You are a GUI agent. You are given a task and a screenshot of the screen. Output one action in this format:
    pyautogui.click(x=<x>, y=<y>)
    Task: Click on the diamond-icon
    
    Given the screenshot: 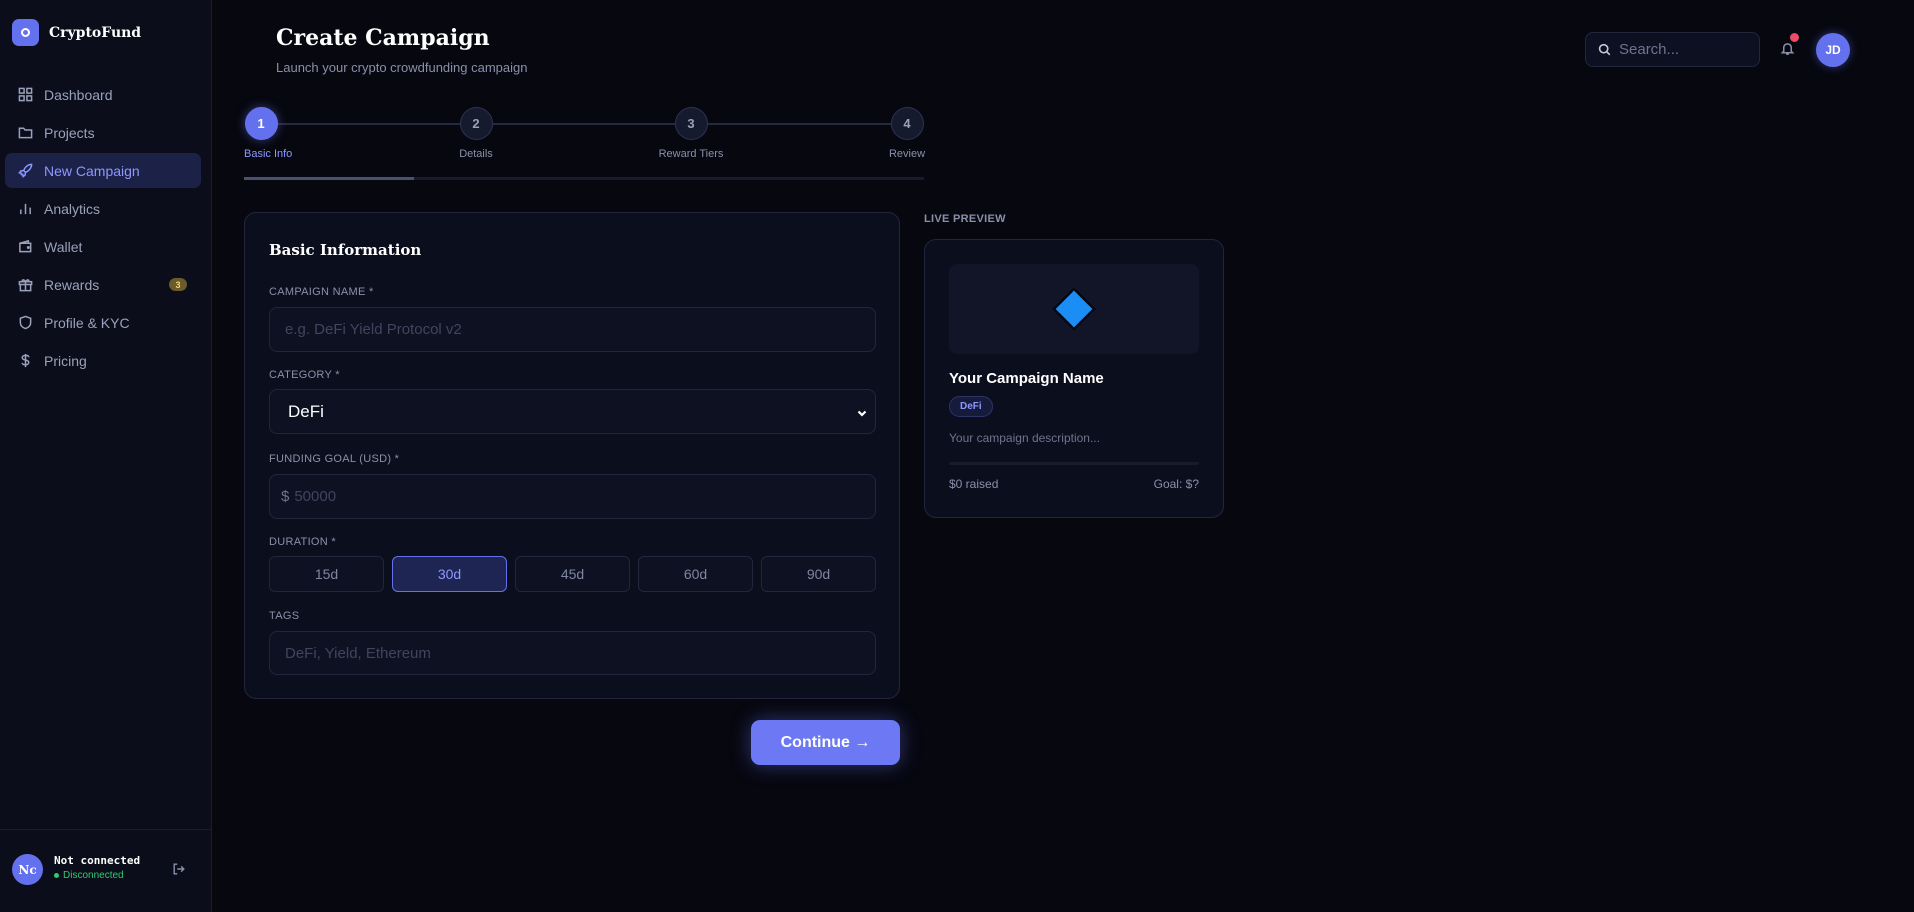 What is the action you would take?
    pyautogui.click(x=1074, y=309)
    